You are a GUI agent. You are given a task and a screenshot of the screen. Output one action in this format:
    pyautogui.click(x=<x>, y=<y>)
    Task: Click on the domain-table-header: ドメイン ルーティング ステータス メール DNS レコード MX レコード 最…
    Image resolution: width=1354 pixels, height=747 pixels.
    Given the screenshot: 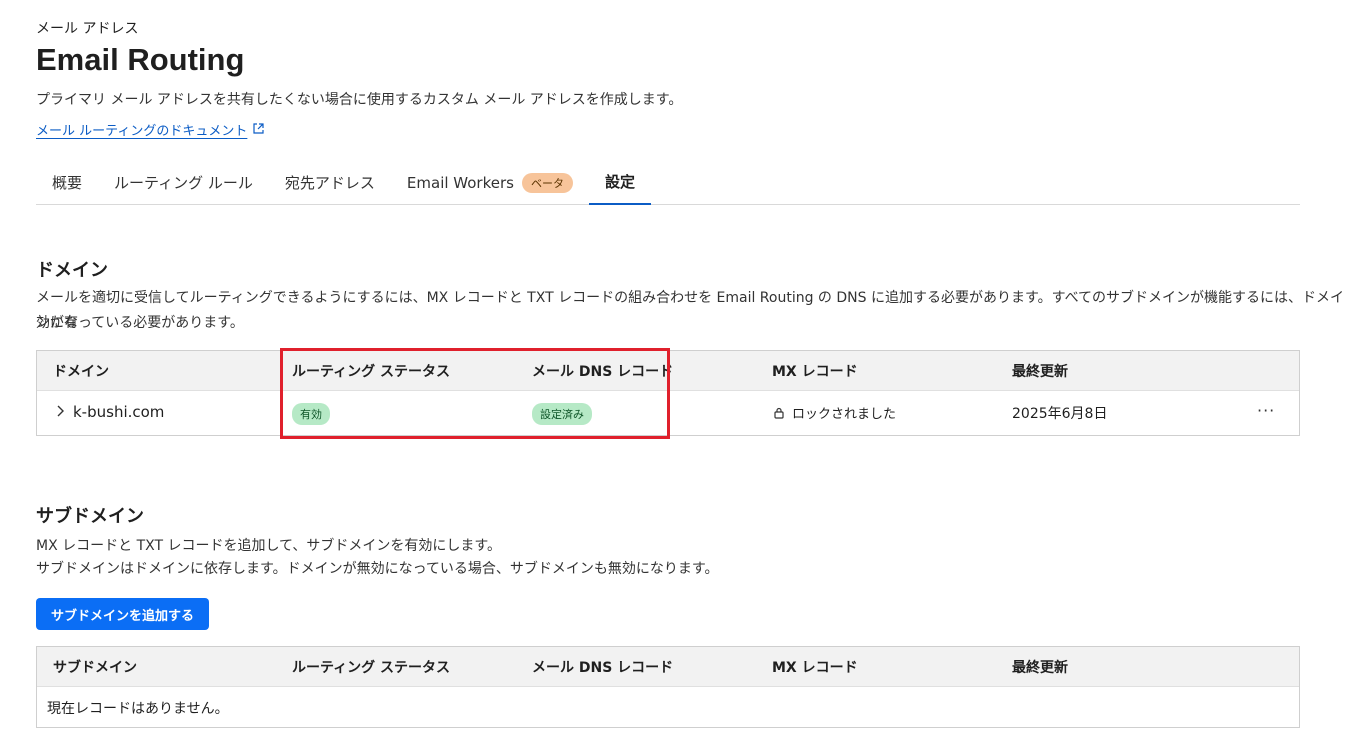 What is the action you would take?
    pyautogui.click(x=668, y=371)
    